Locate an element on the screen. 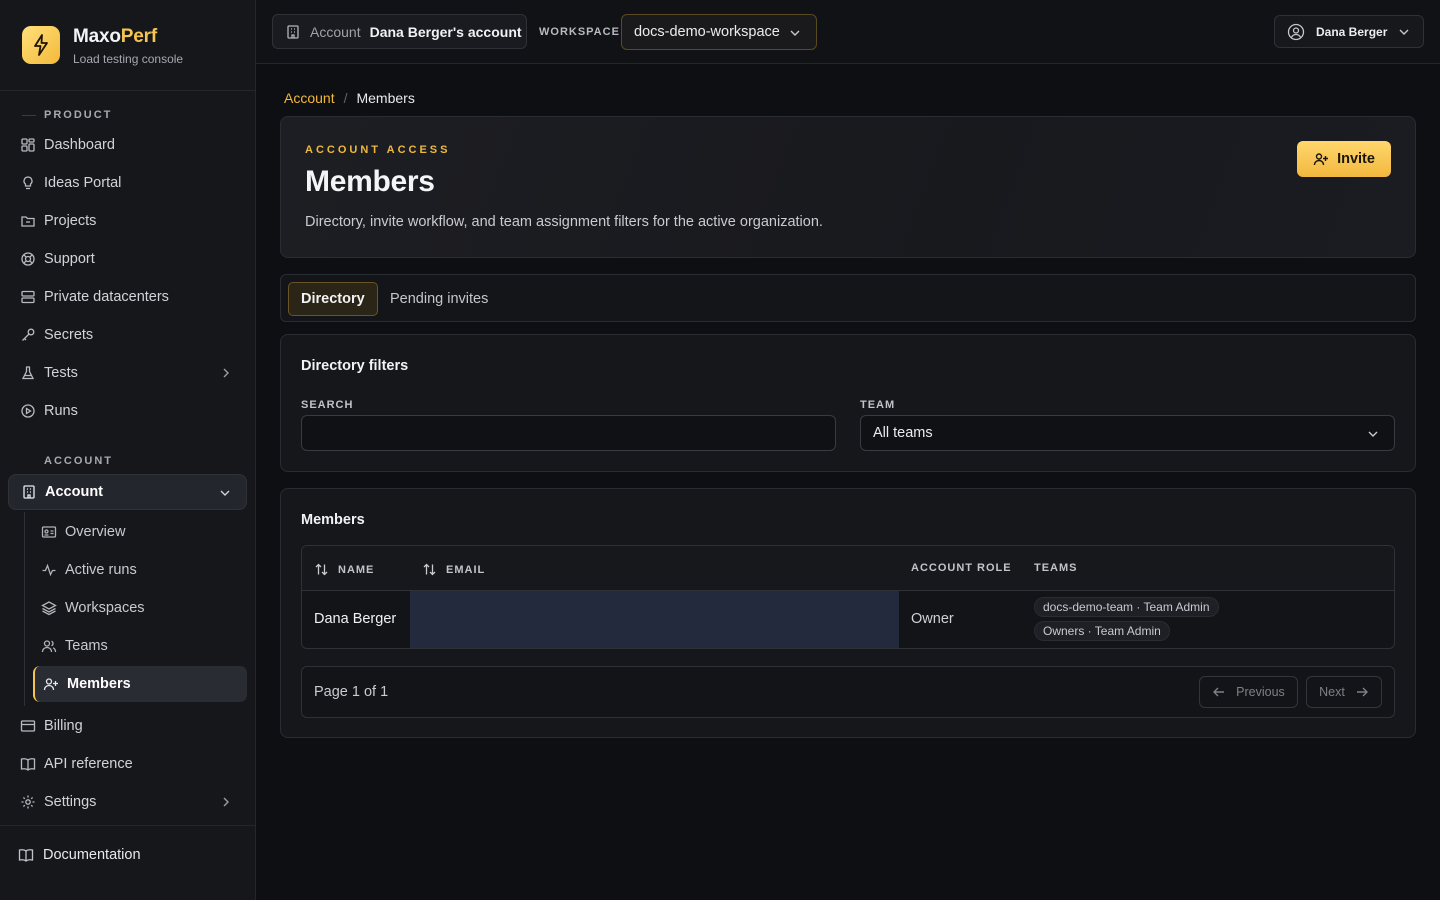  member-name: Dana Berger is located at coordinates (355, 619).